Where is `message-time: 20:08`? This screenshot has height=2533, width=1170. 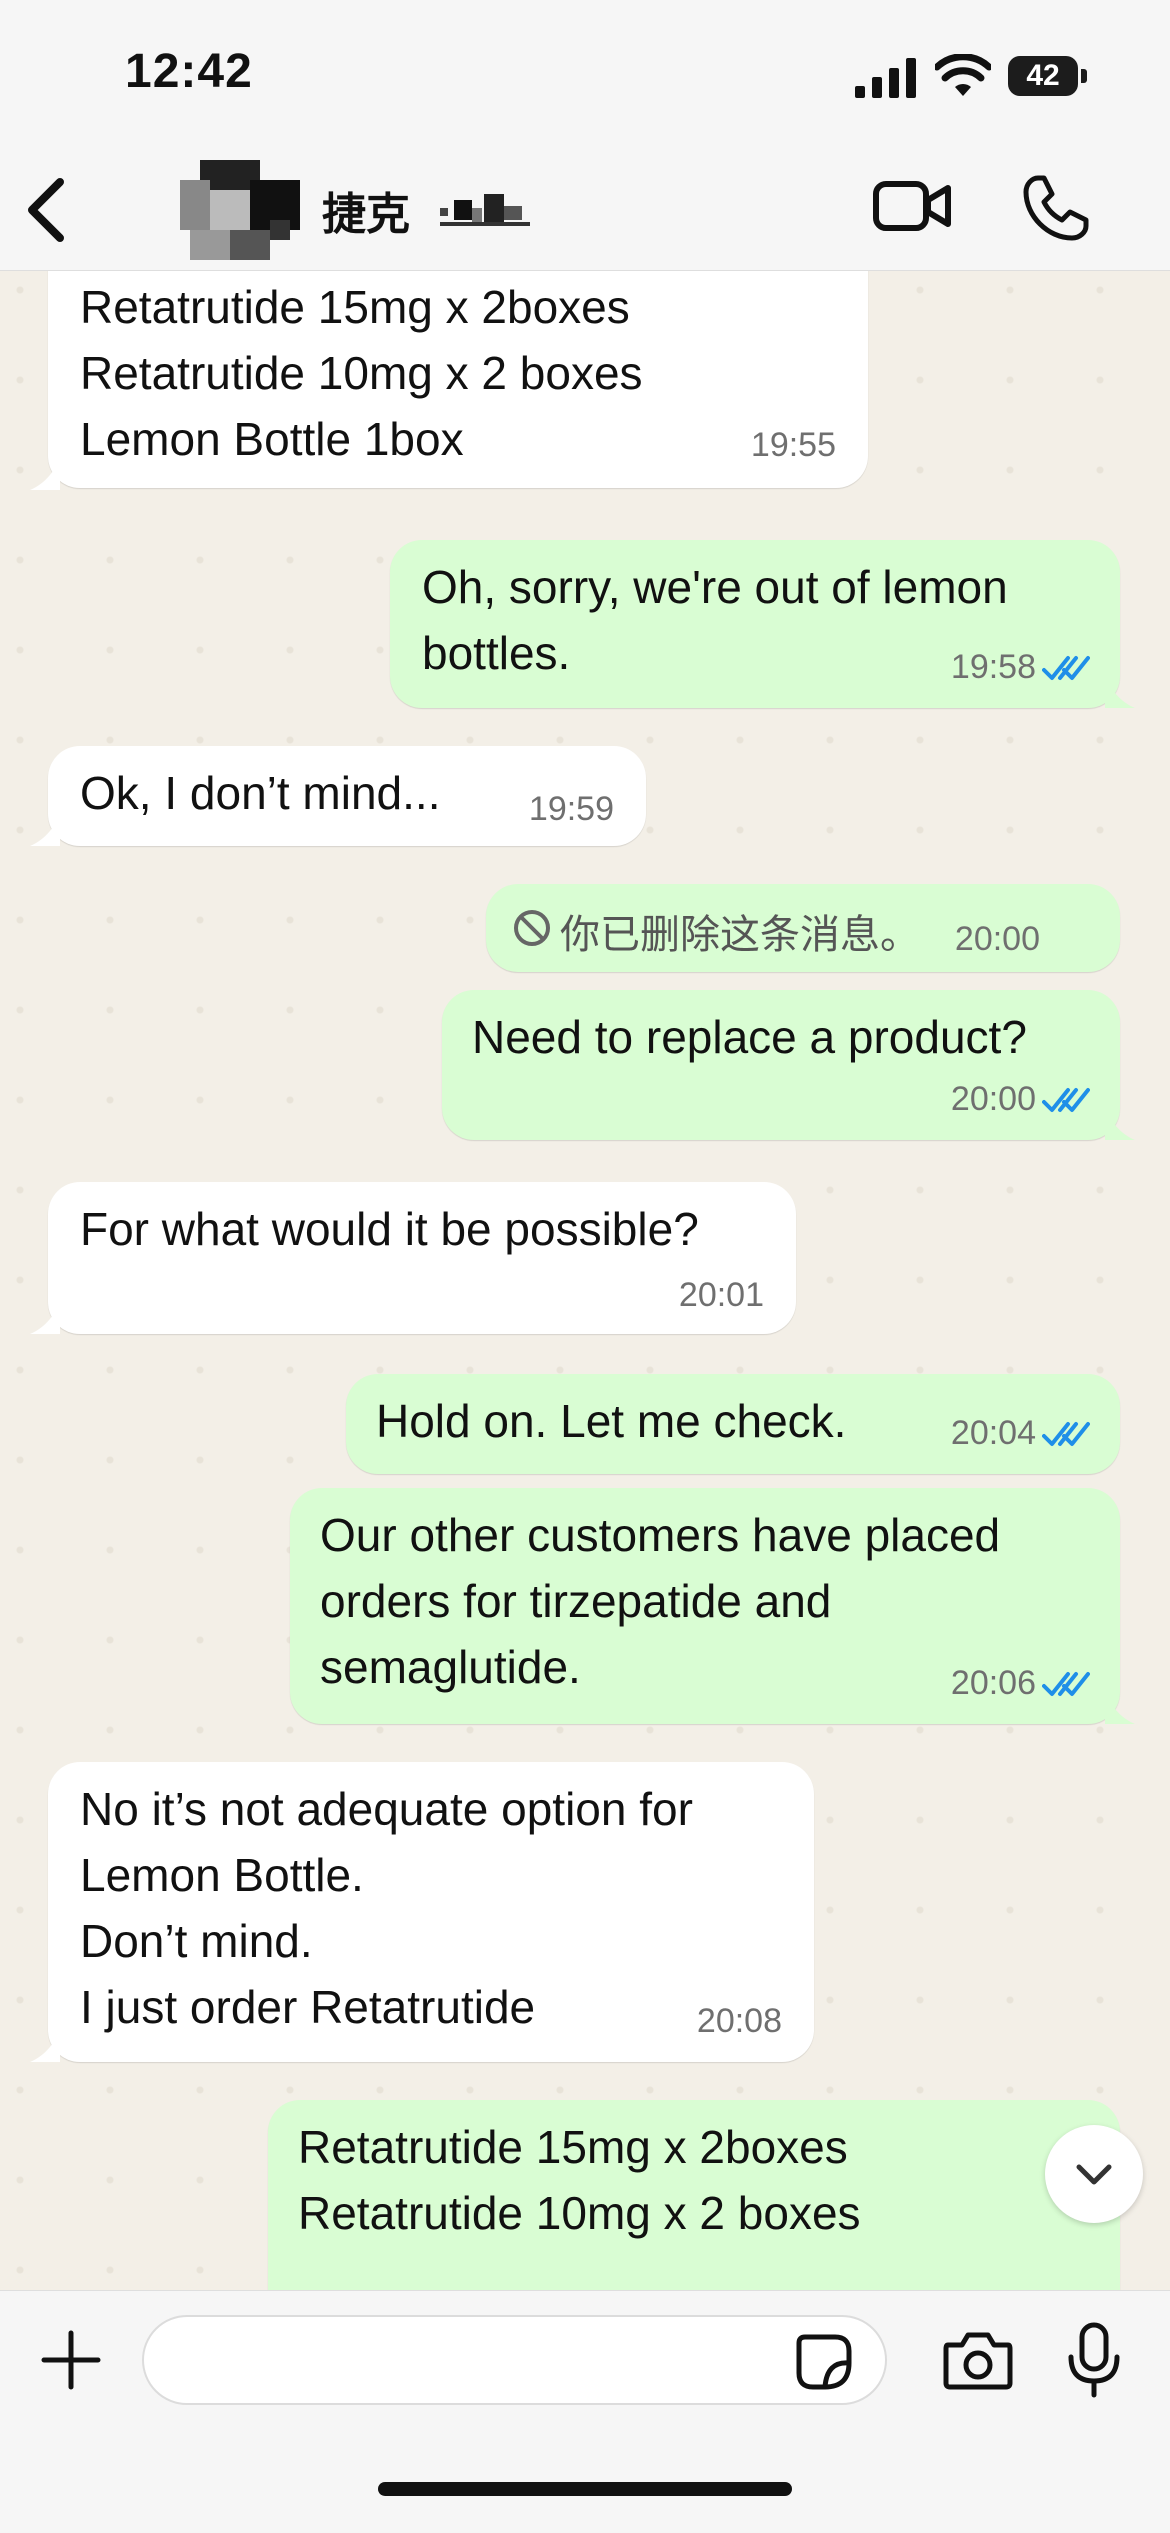 message-time: 20:08 is located at coordinates (739, 2021).